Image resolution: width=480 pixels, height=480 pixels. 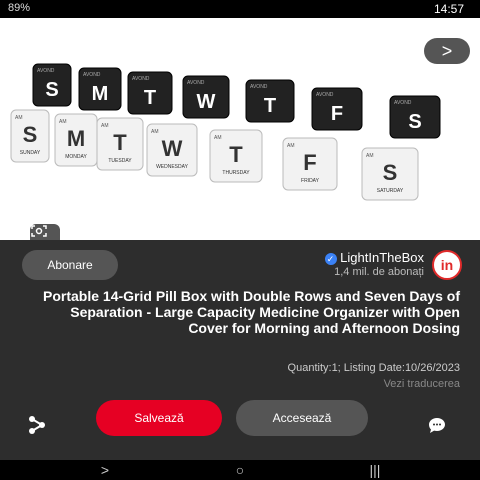 What do you see at coordinates (337, 114) in the screenshot?
I see `top-compartment-letter: F` at bounding box center [337, 114].